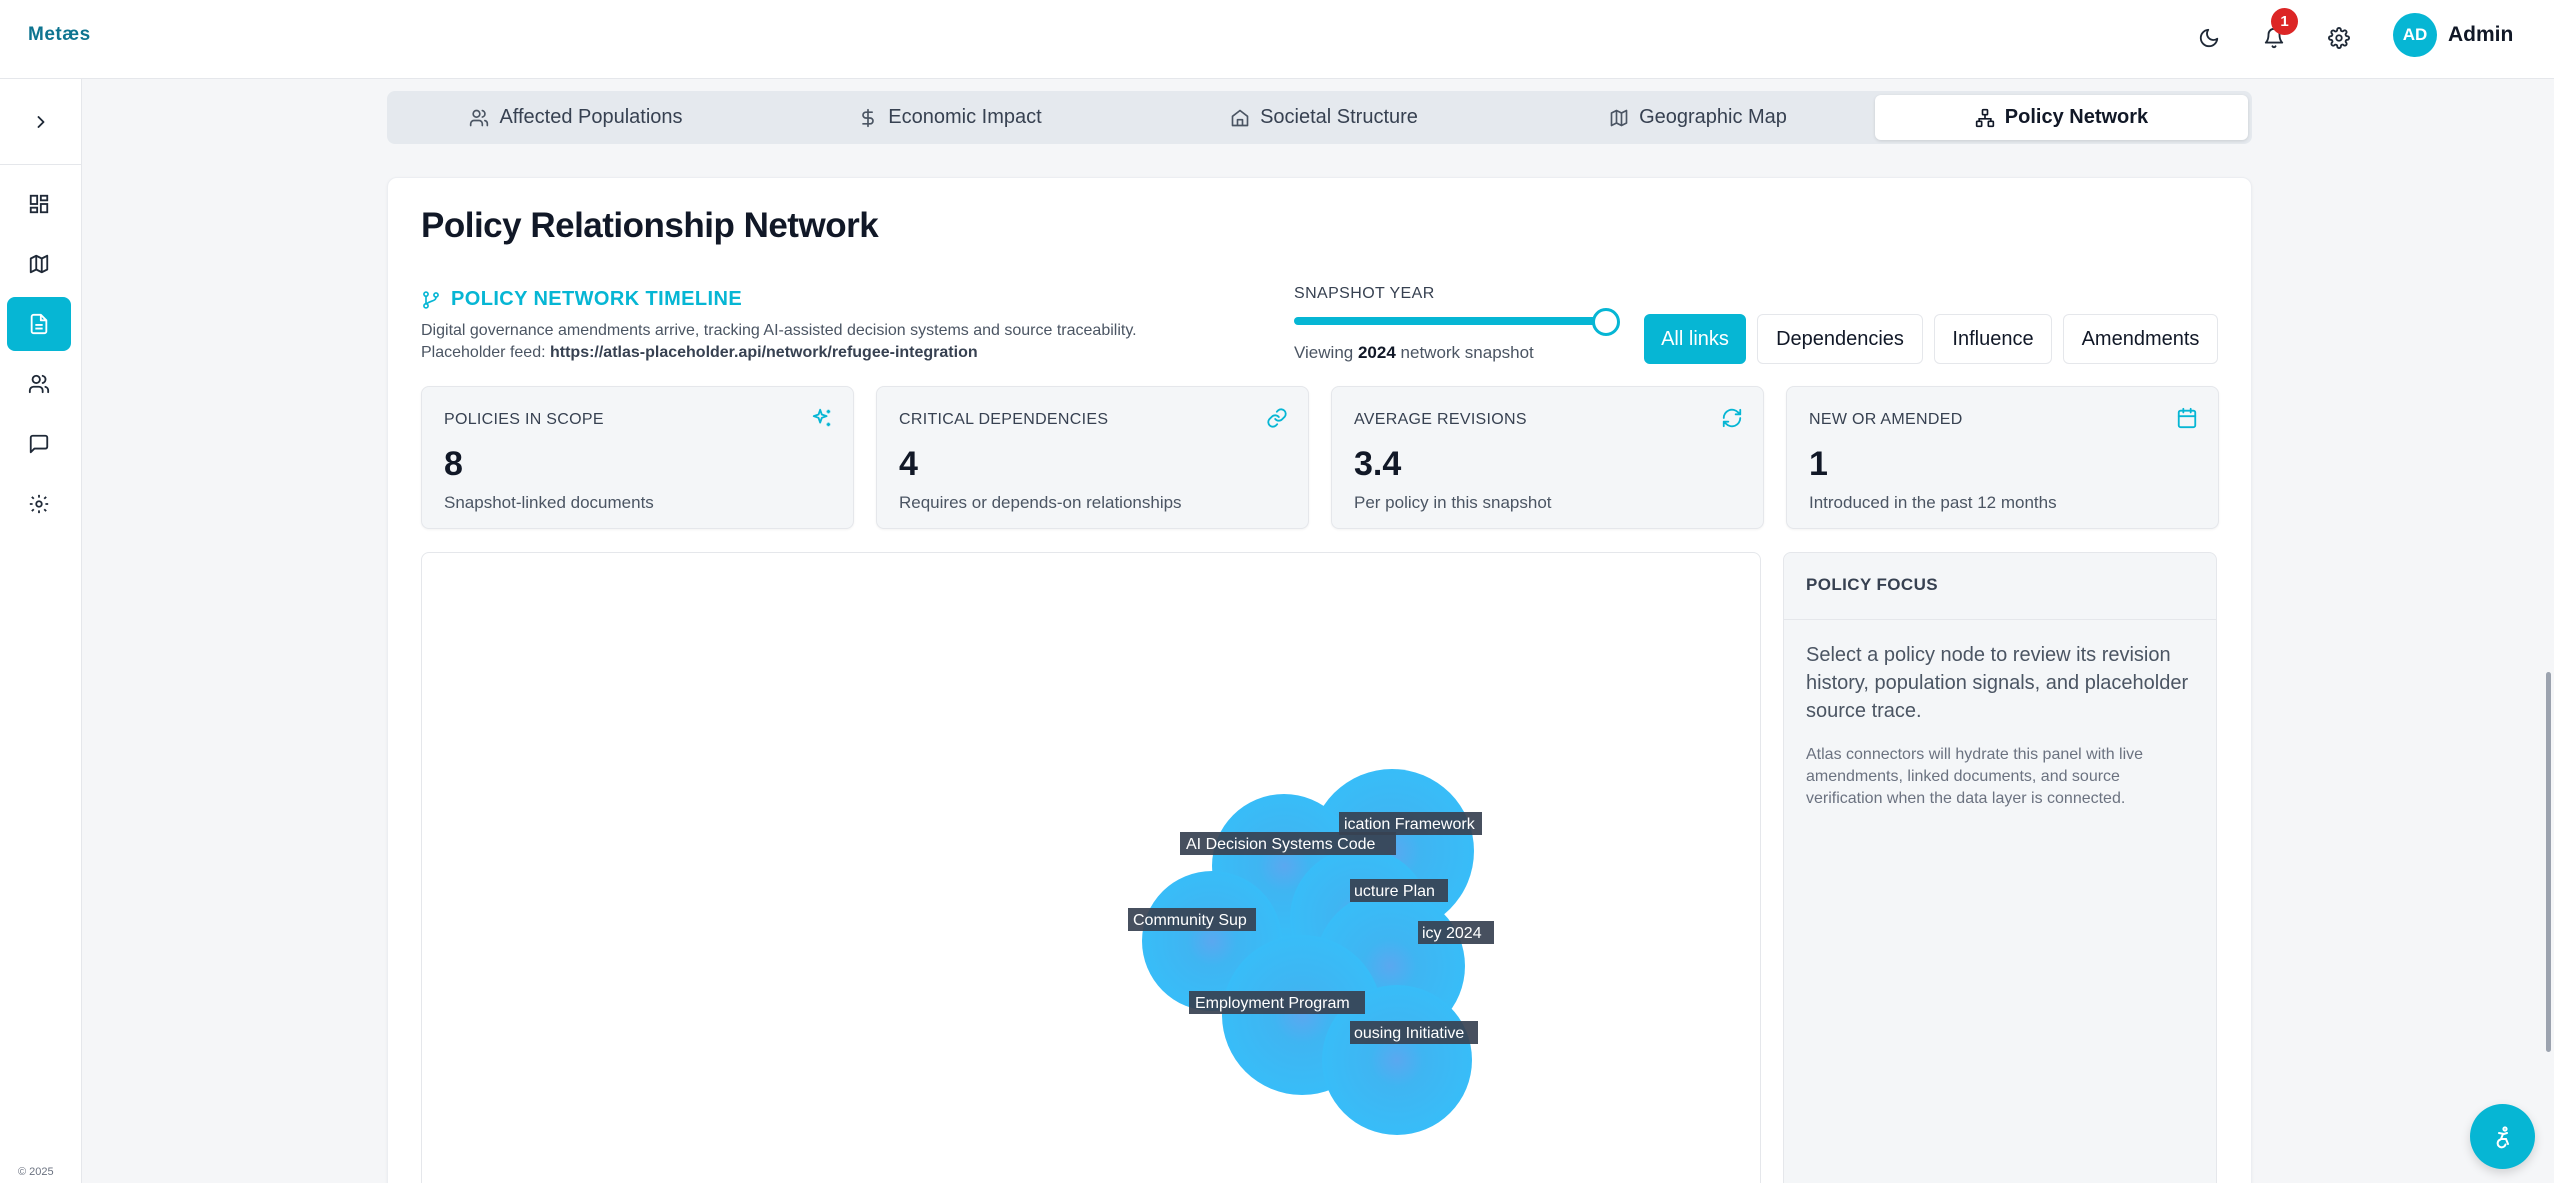 This screenshot has width=2554, height=1183. I want to click on dark-mode-toggle, so click(2209, 38).